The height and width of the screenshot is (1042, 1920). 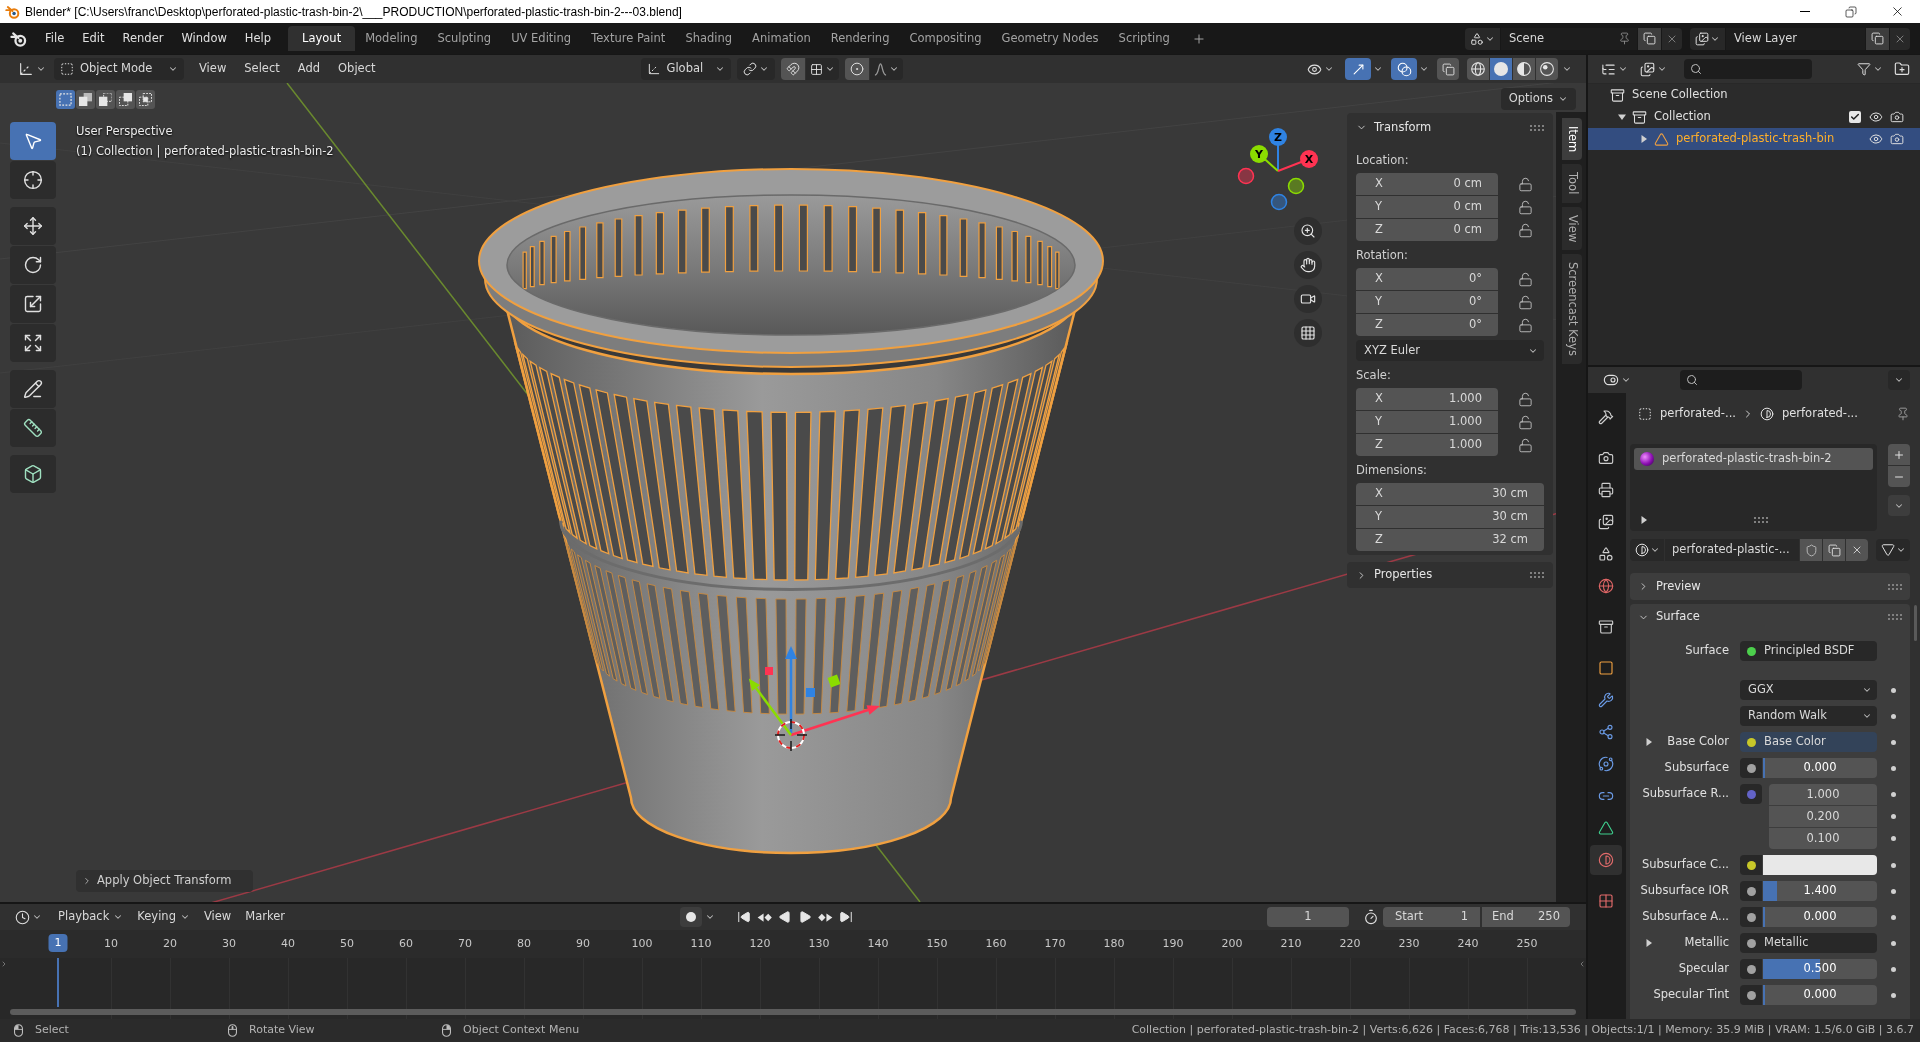 I want to click on workspace-tab: Layout, so click(x=322, y=38).